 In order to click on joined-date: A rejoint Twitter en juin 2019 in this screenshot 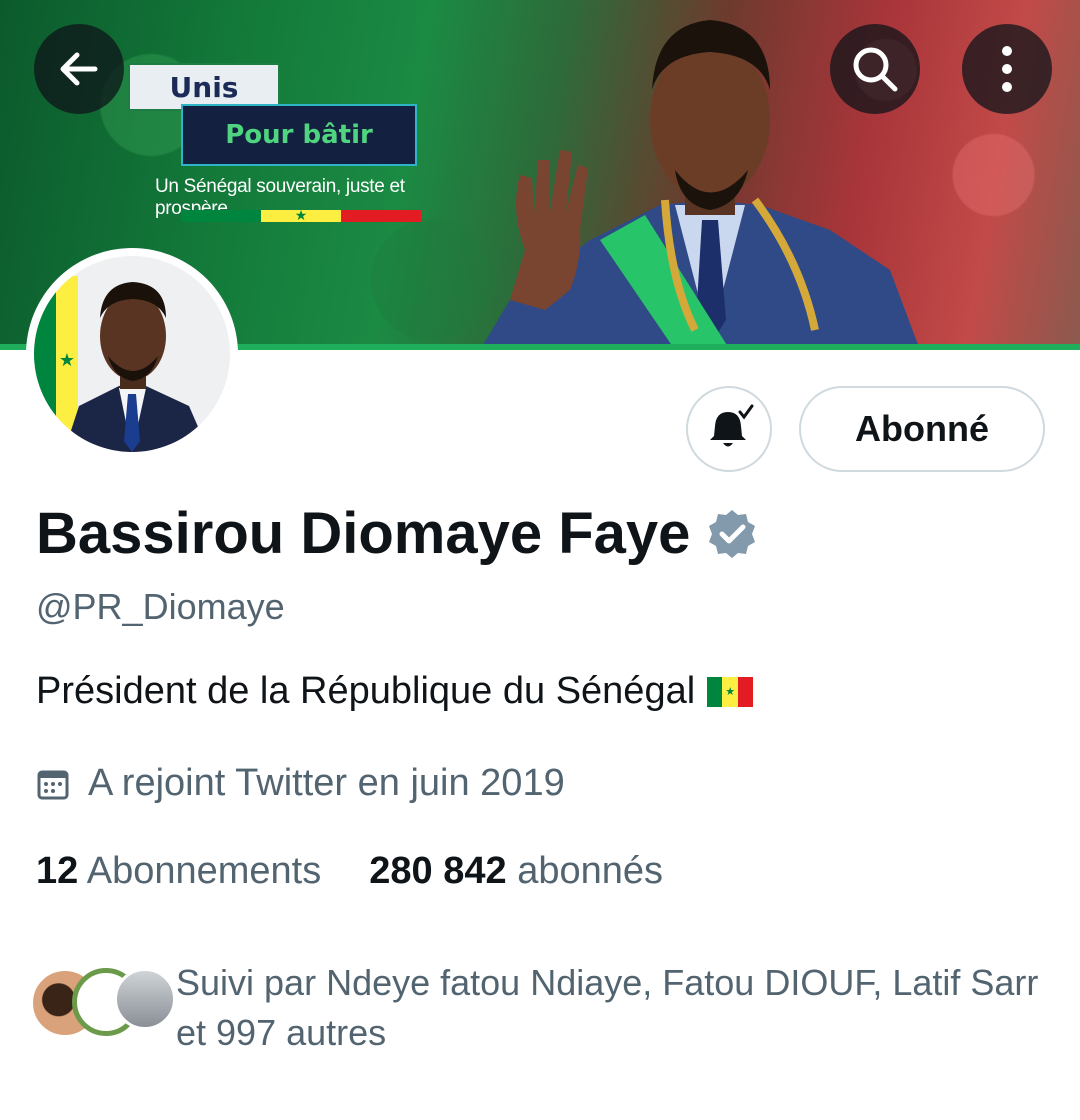, I will do `click(300, 783)`.